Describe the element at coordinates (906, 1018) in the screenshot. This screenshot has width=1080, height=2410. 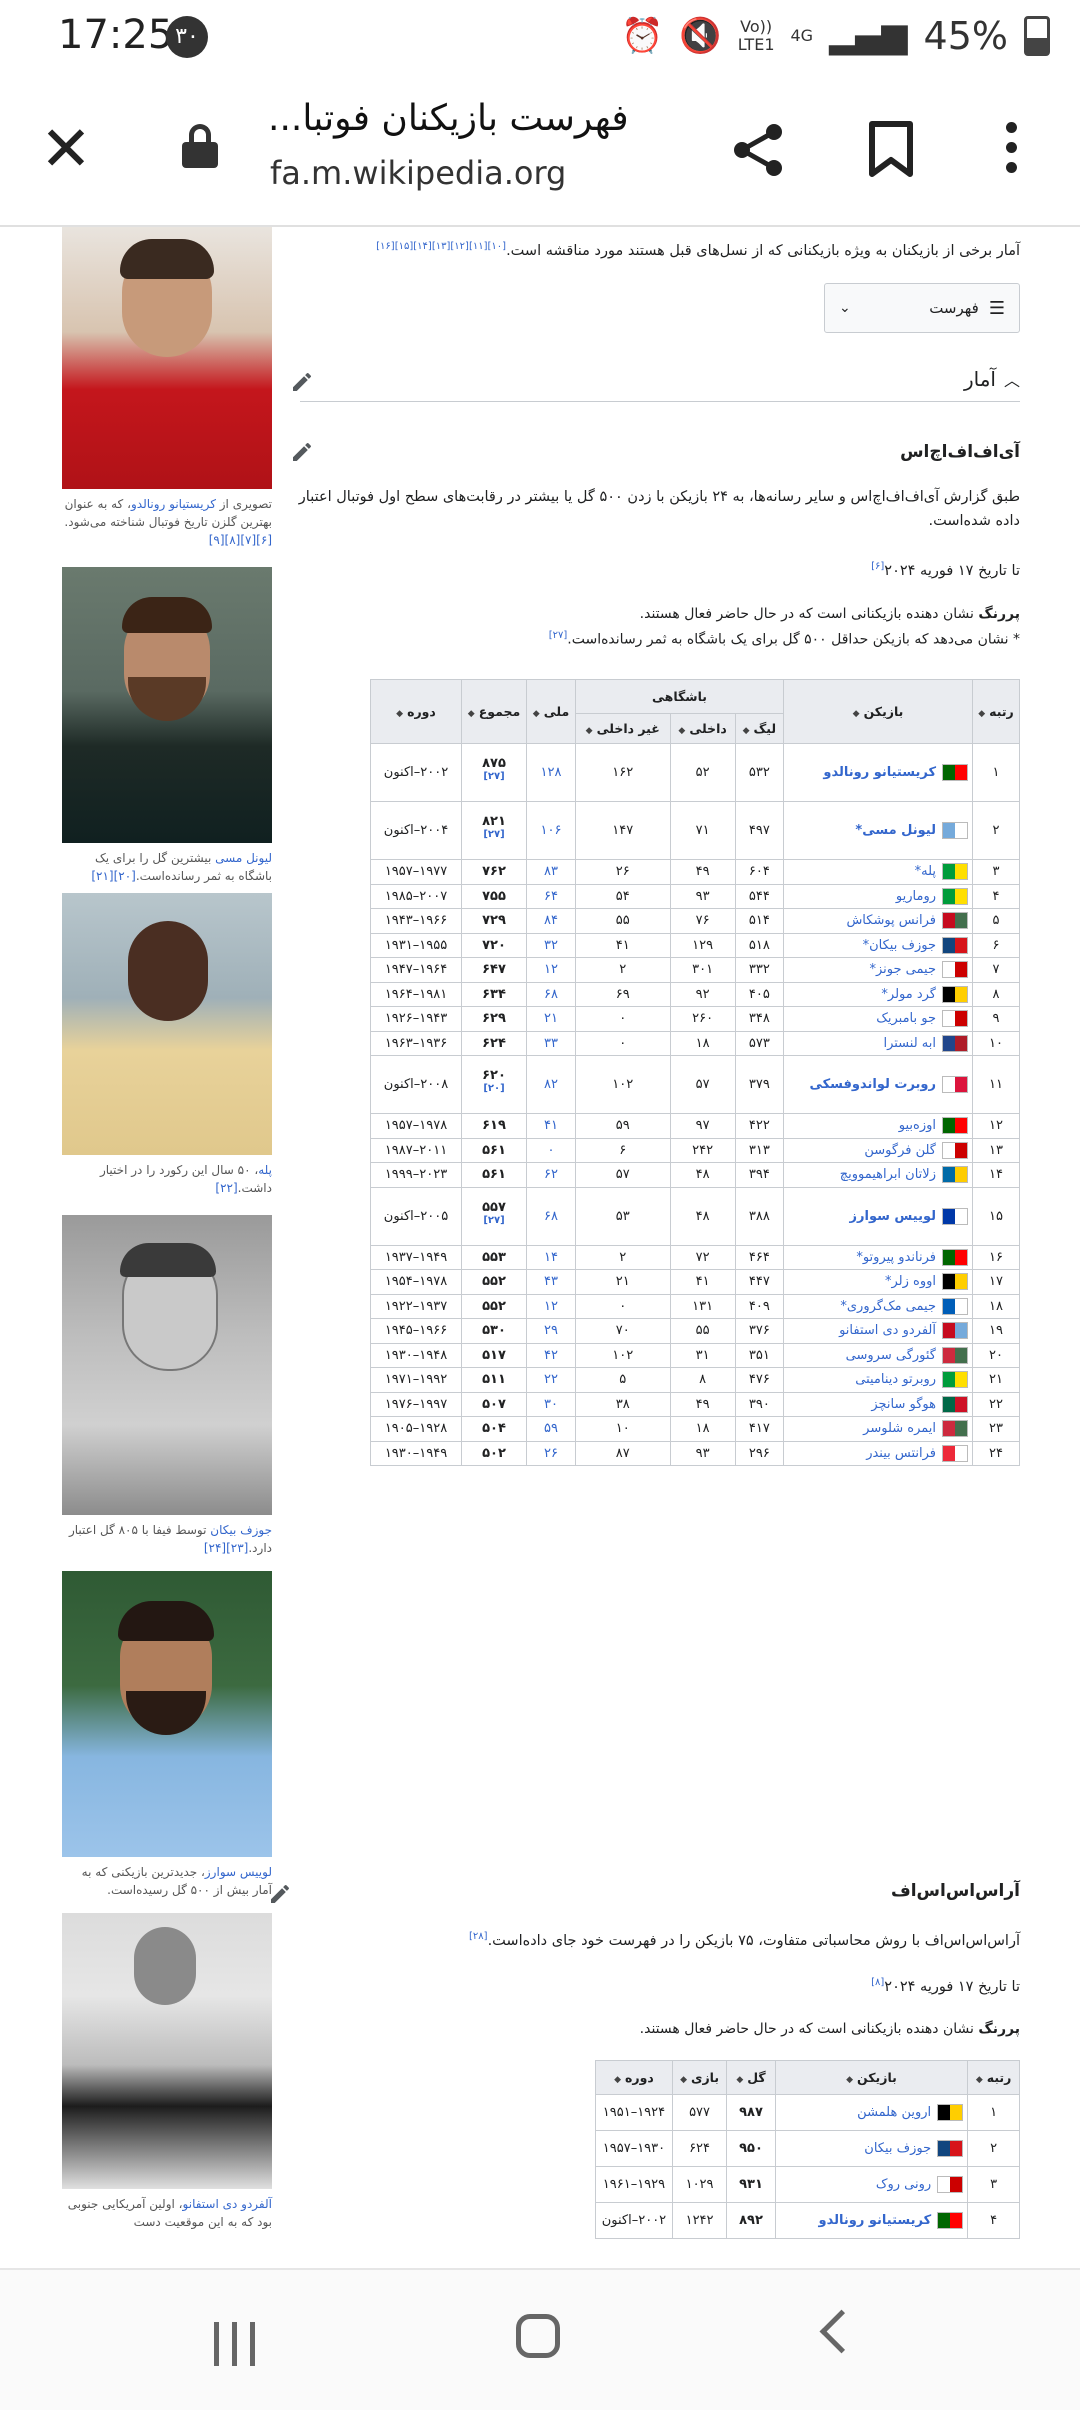
I see `player-link: جو بامبریک` at that location.